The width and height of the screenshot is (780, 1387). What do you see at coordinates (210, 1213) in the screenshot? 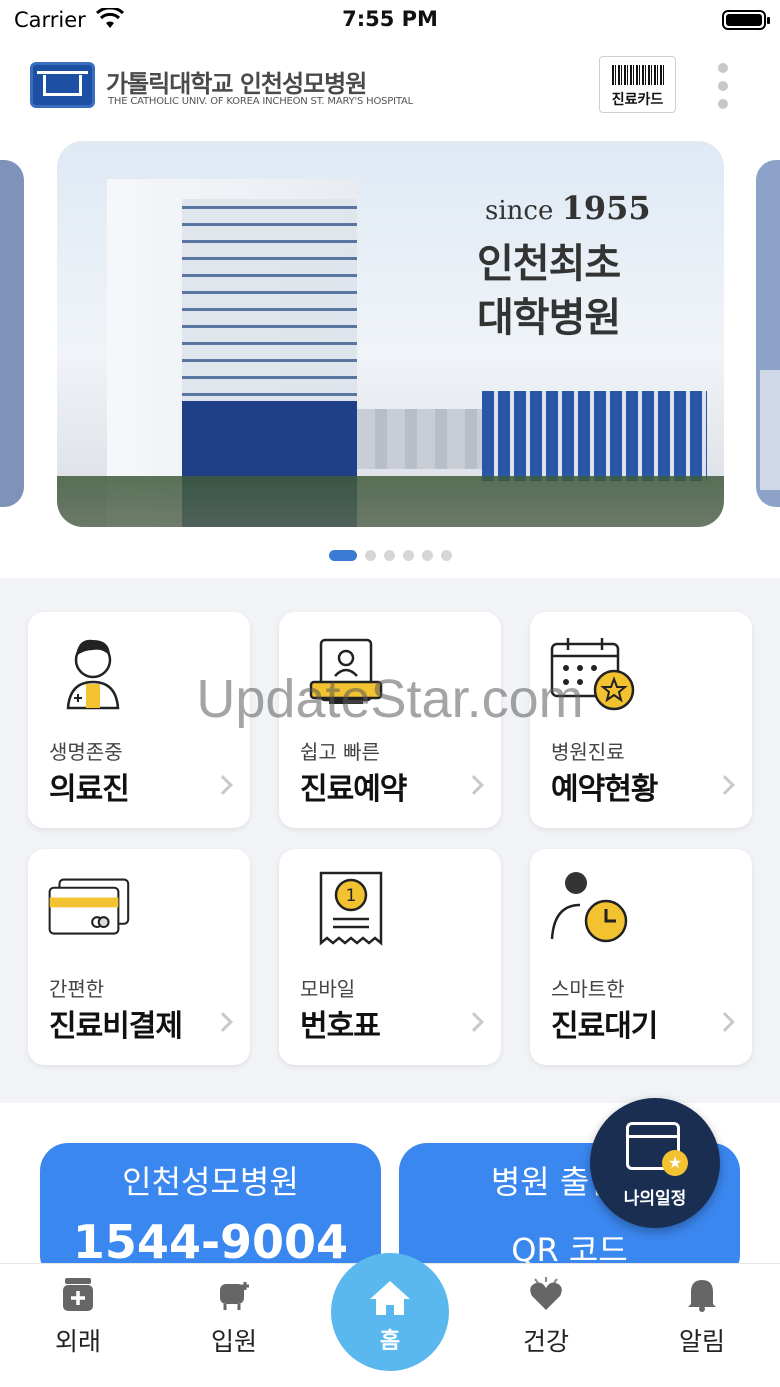
I see `call-hospital-button: 인천성모병원 1544-9004` at bounding box center [210, 1213].